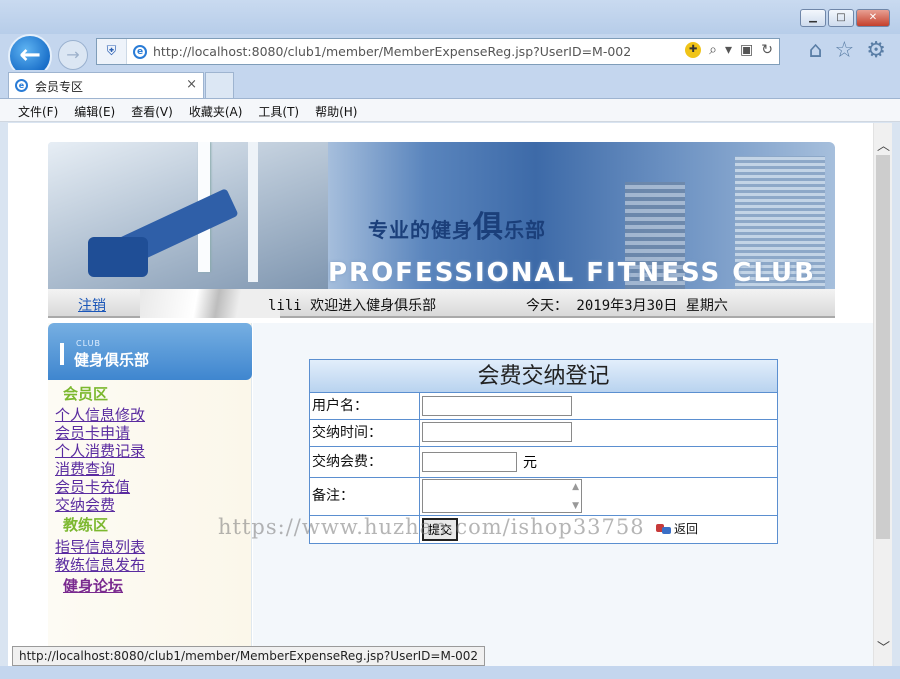 This screenshot has width=900, height=679. Describe the element at coordinates (365, 433) in the screenshot. I see `time-label: 交纳时间：` at that location.